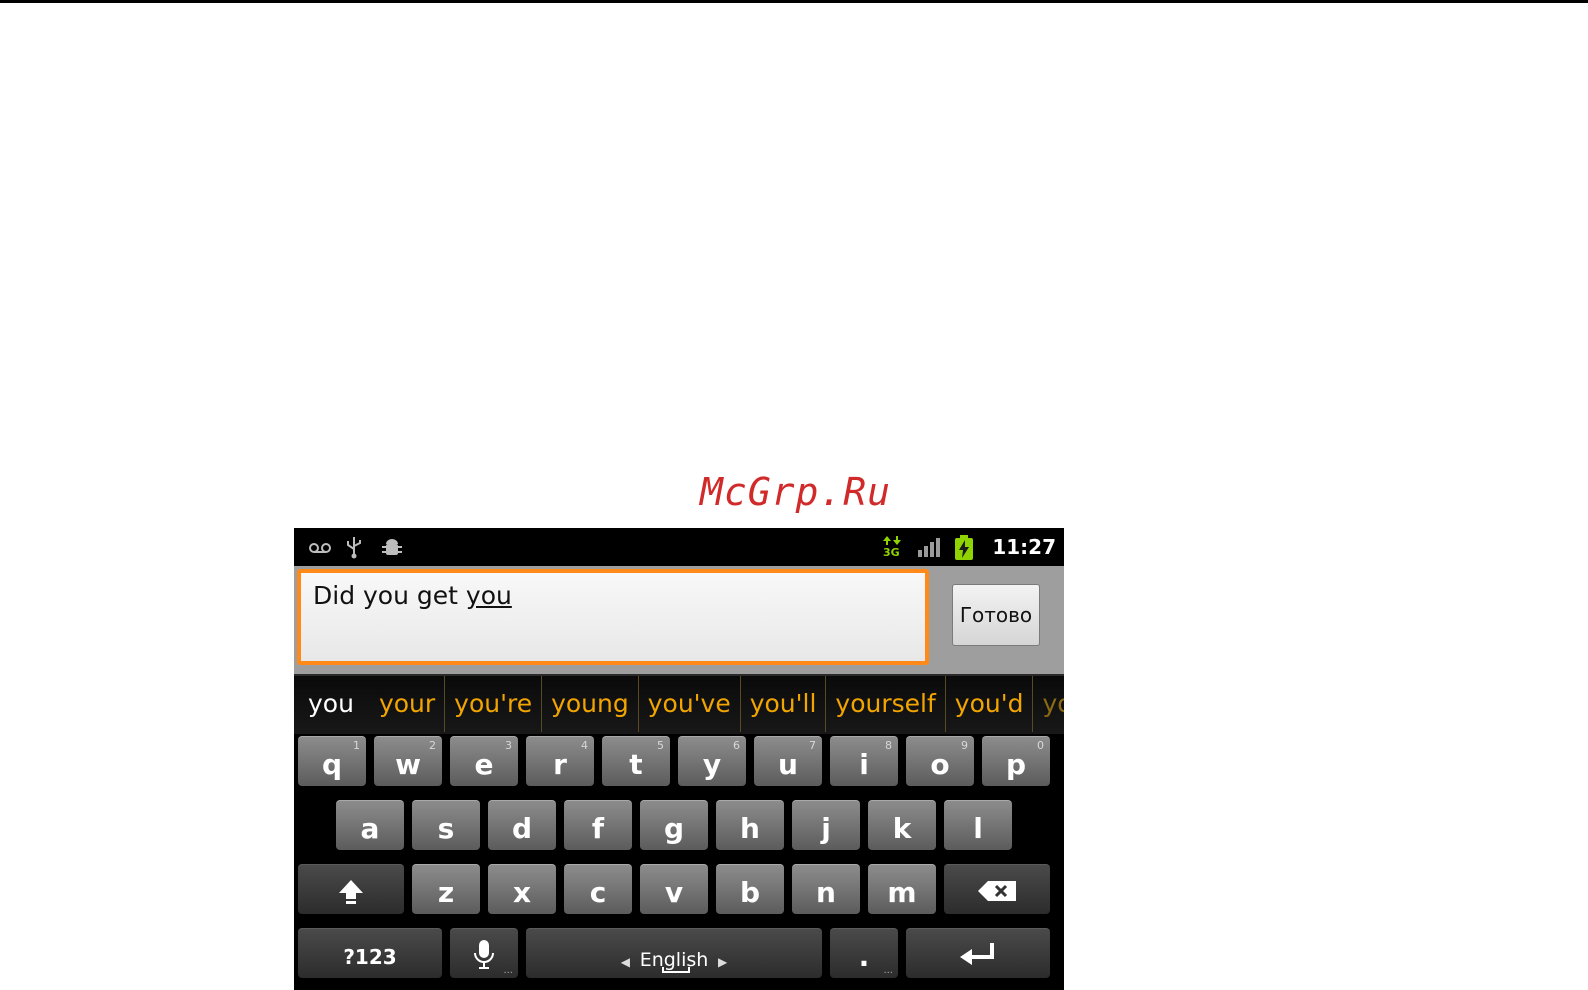 This screenshot has width=1588, height=990. What do you see at coordinates (625, 962) in the screenshot?
I see `language-left-arrow-icon: ◀` at bounding box center [625, 962].